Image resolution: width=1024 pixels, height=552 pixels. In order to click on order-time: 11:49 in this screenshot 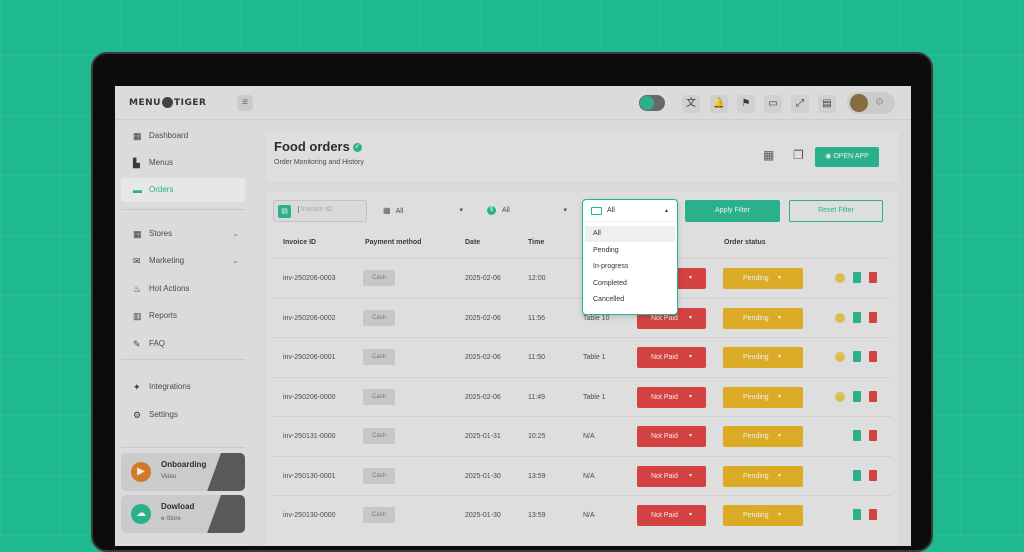, I will do `click(536, 397)`.